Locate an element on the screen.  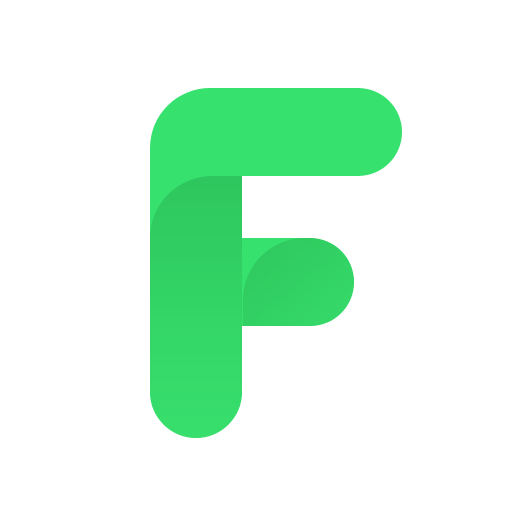
top-bar-shape is located at coordinates (276, 132).